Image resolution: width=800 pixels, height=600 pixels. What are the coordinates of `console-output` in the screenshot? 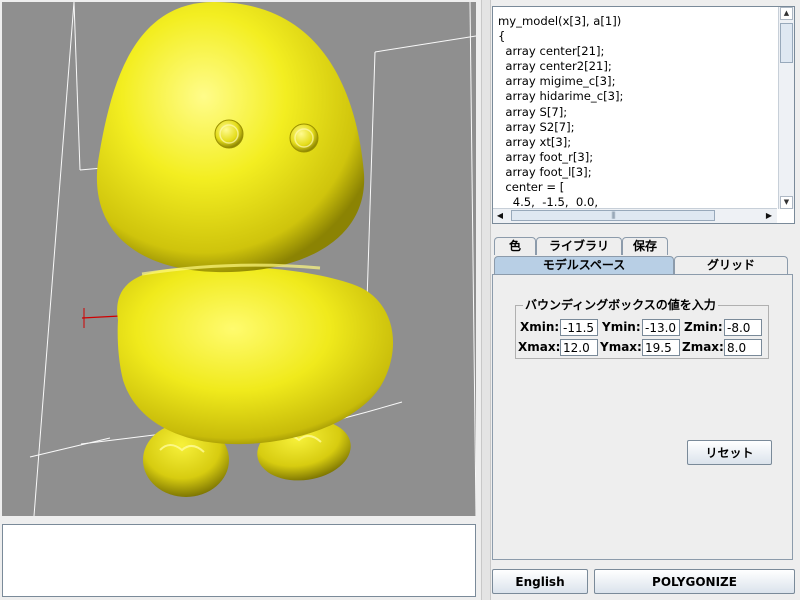 It's located at (239, 560).